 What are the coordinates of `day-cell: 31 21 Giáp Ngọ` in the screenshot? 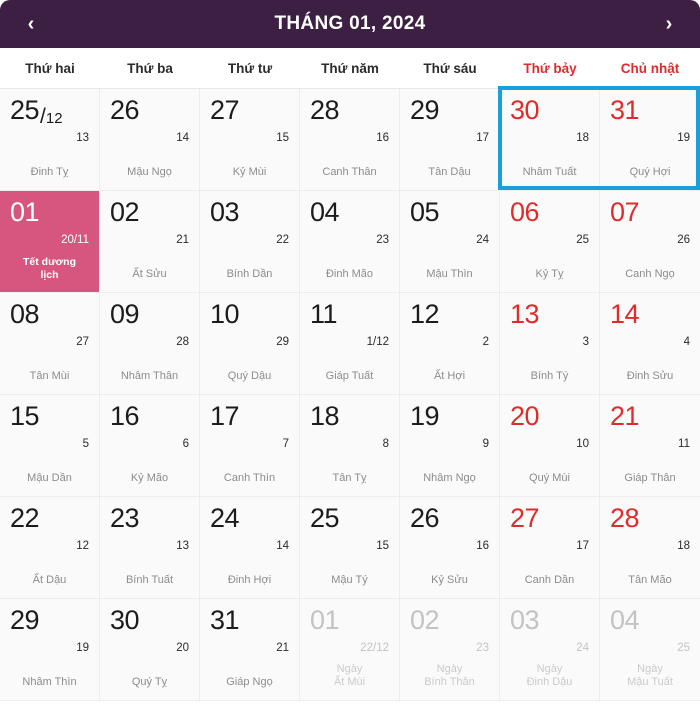 It's located at (250, 650).